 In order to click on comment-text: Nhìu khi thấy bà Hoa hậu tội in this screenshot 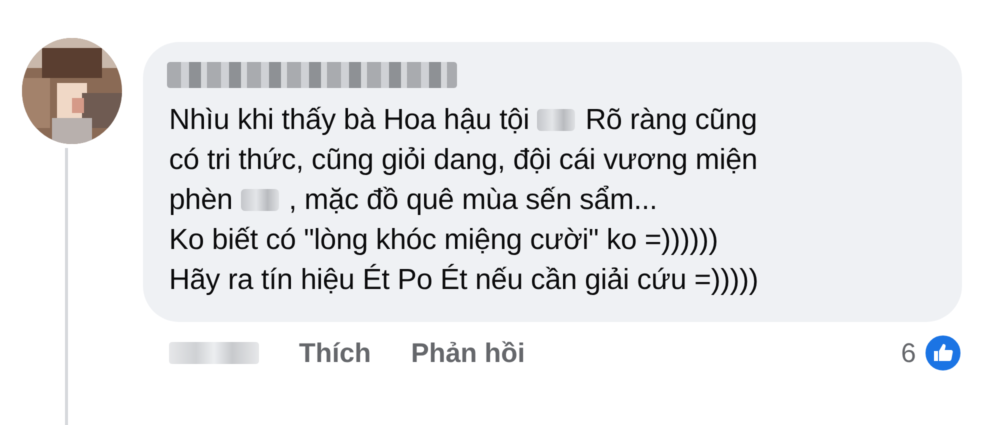, I will do `click(349, 120)`.